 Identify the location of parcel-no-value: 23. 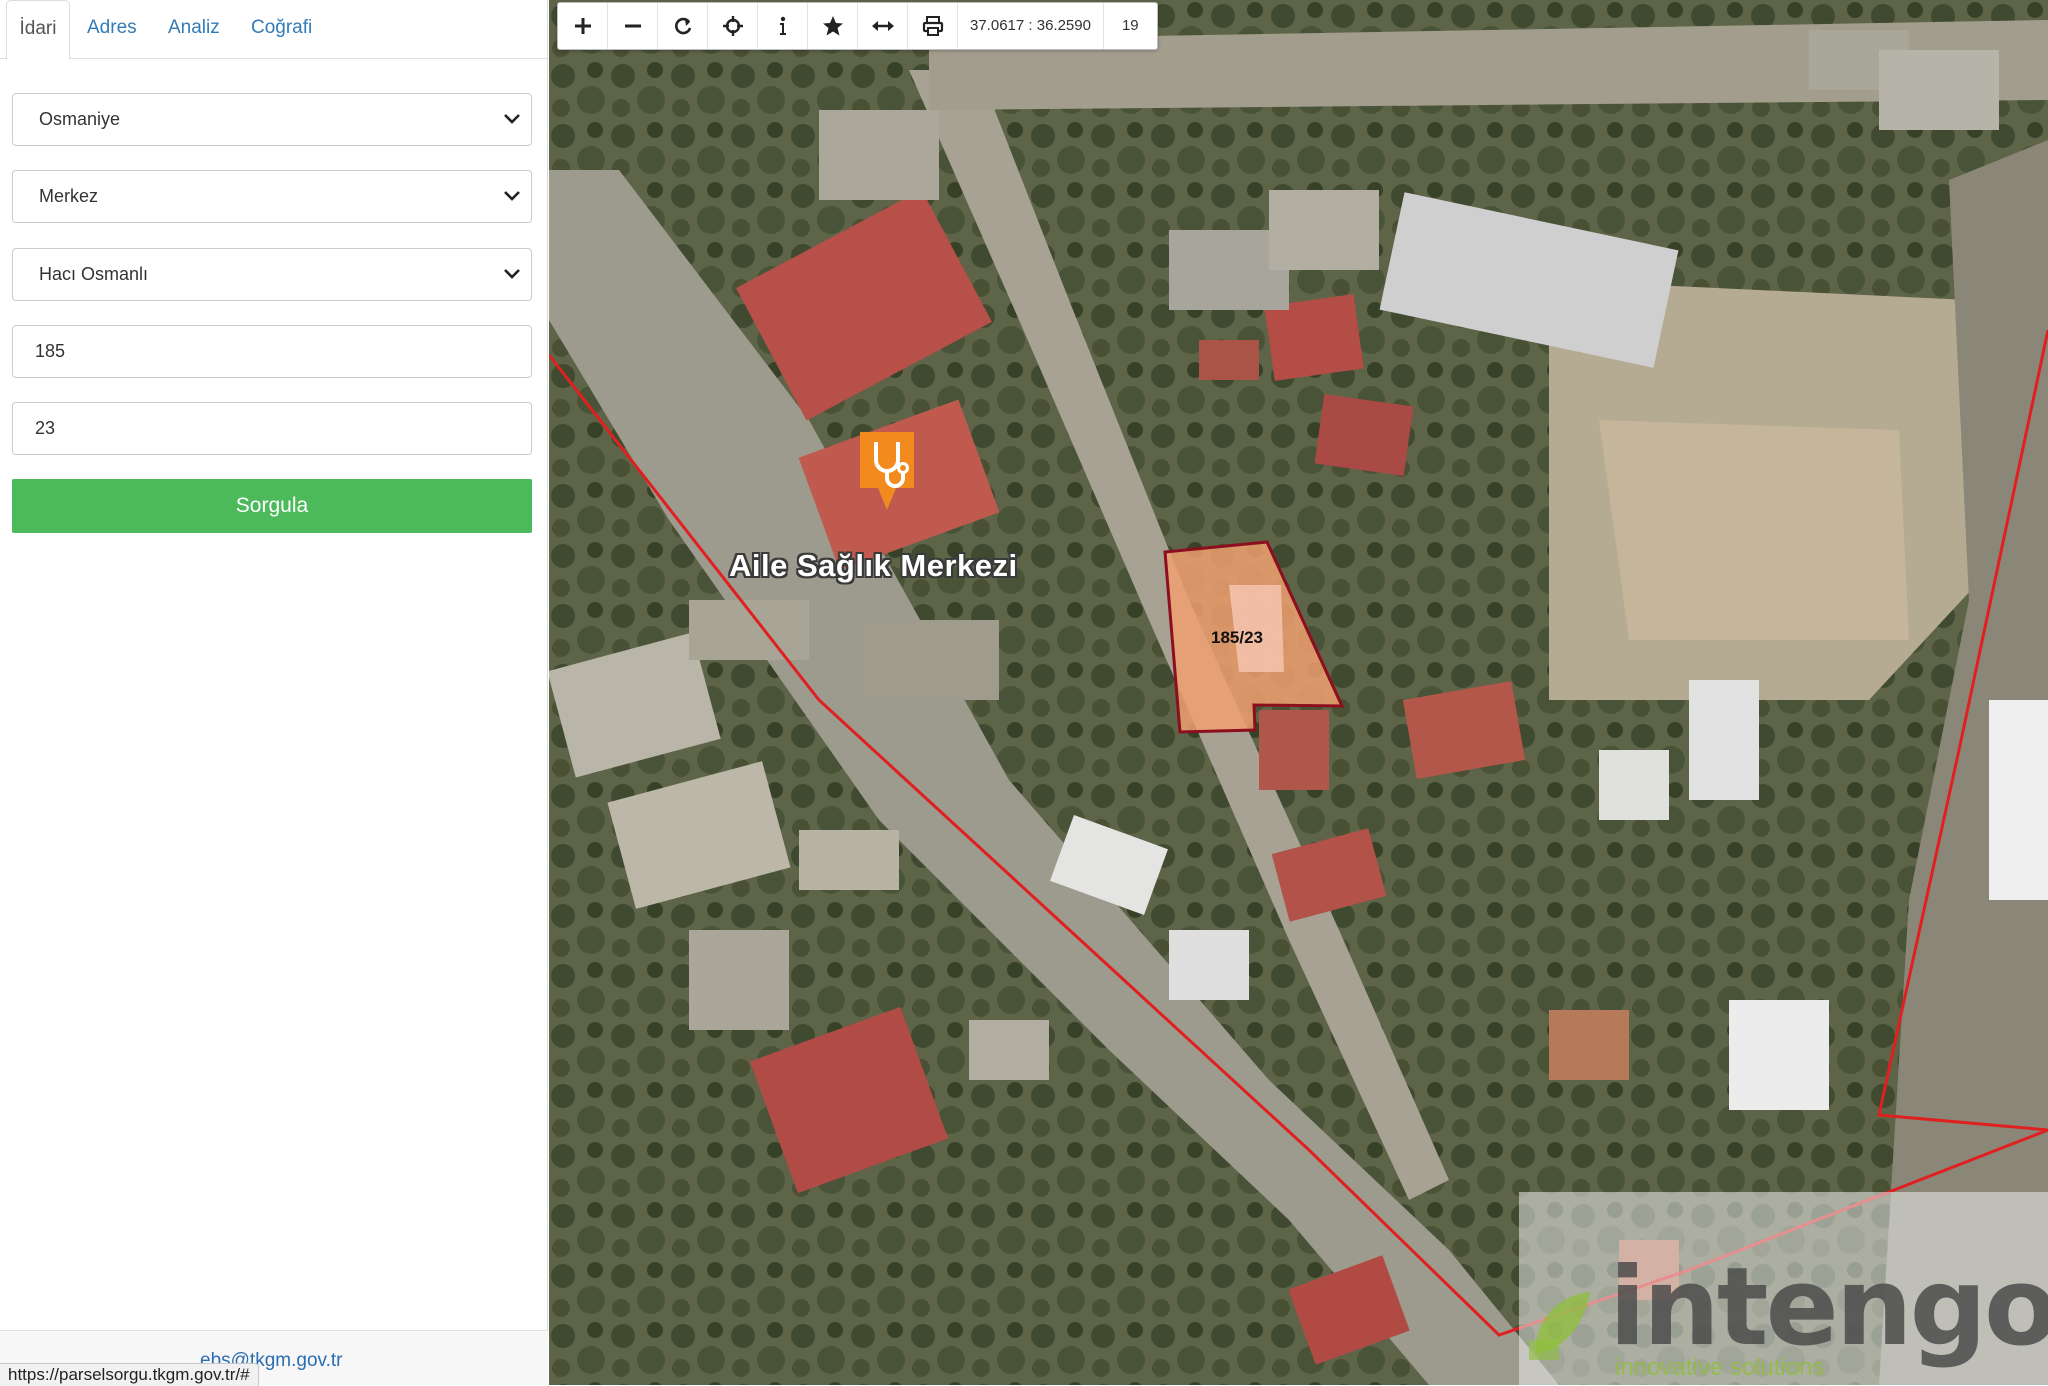
(45, 428).